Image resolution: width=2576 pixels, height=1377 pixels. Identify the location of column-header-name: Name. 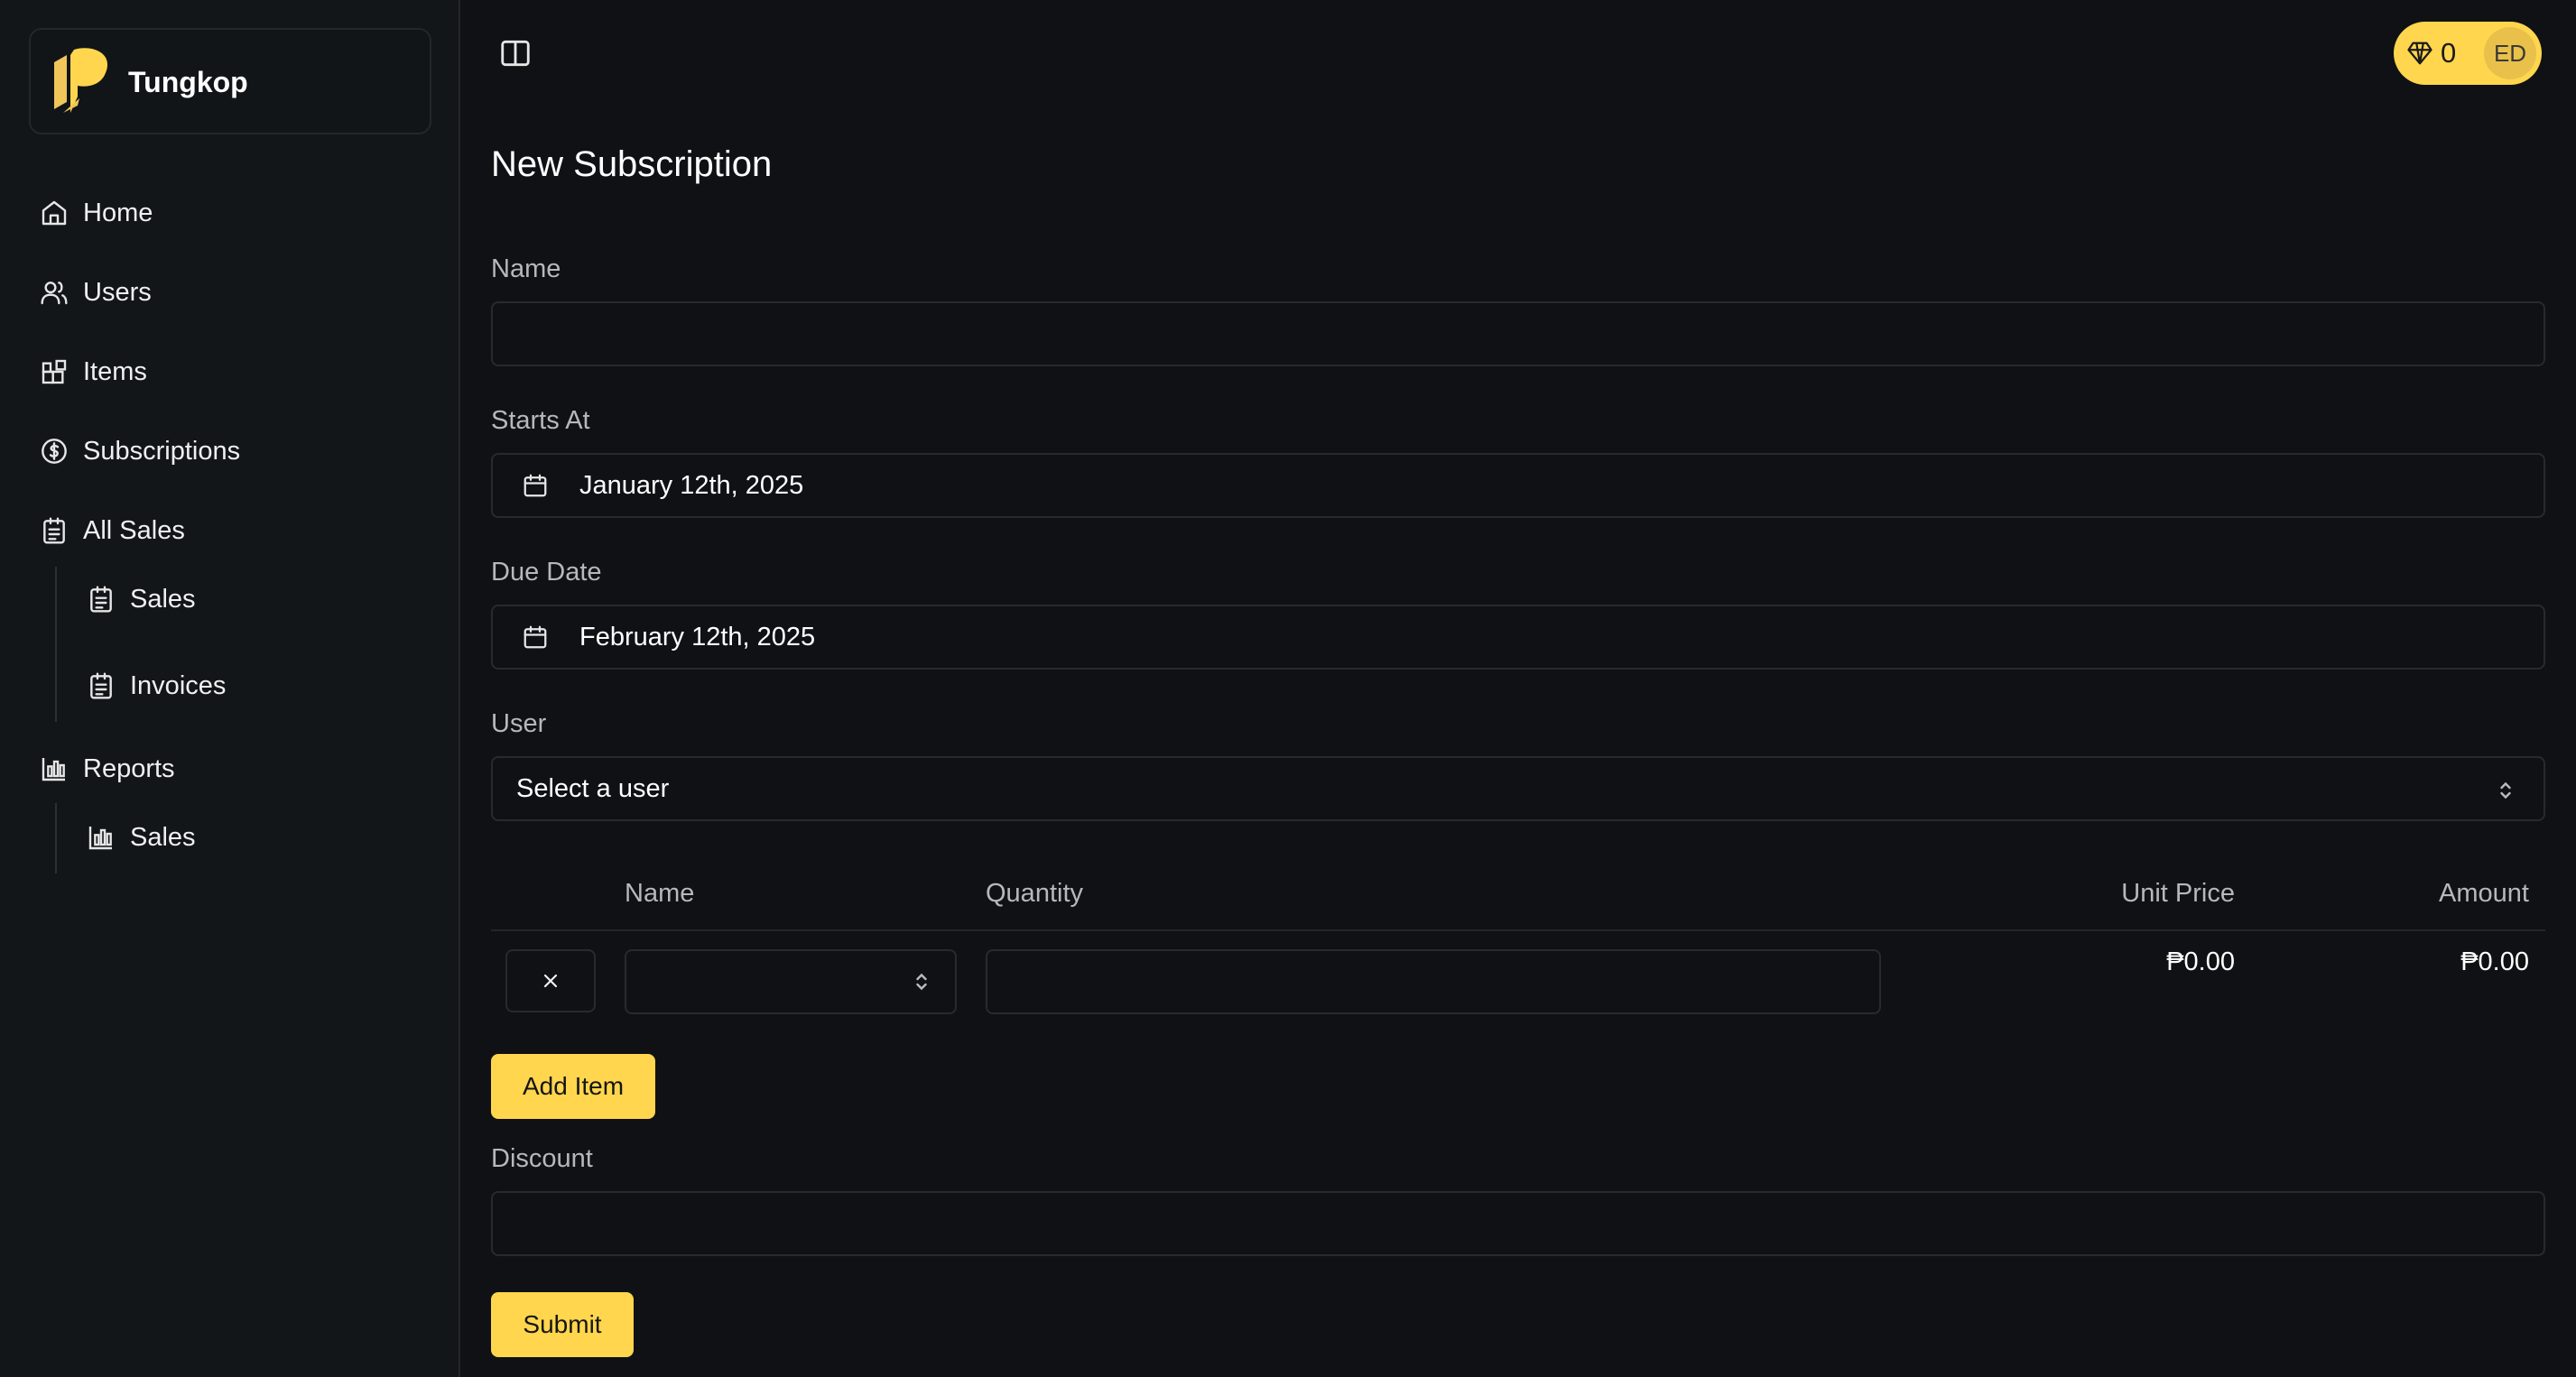
(660, 893).